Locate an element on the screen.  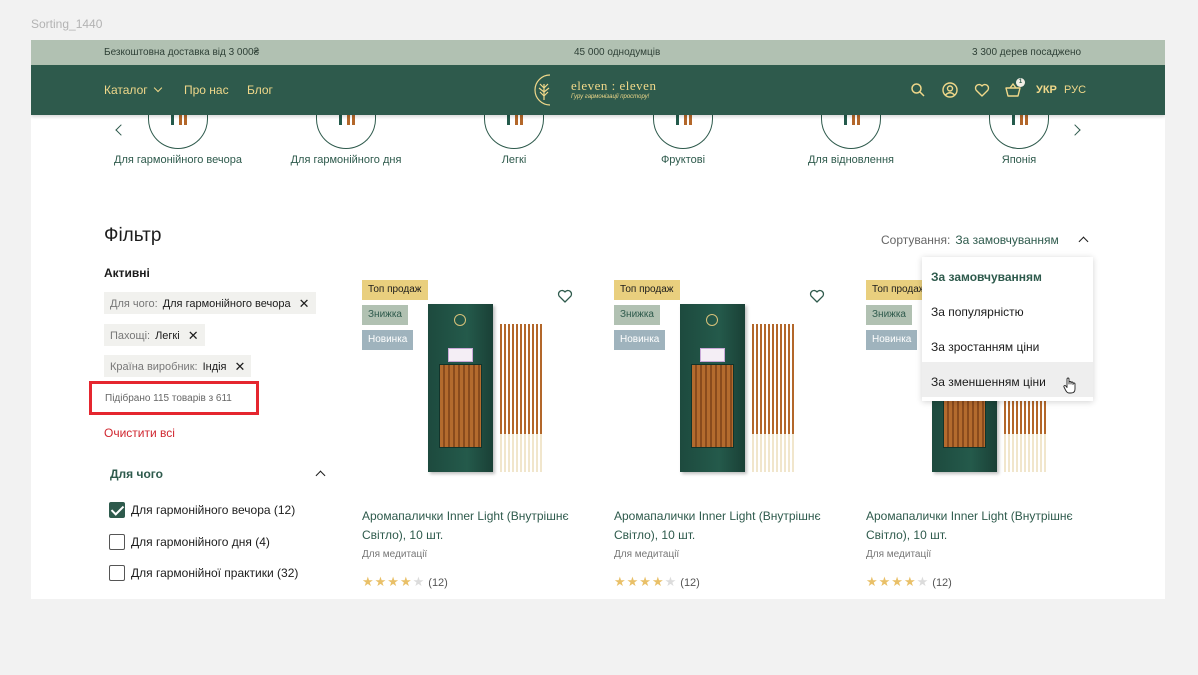
chip-value: Індія is located at coordinates (214, 367).